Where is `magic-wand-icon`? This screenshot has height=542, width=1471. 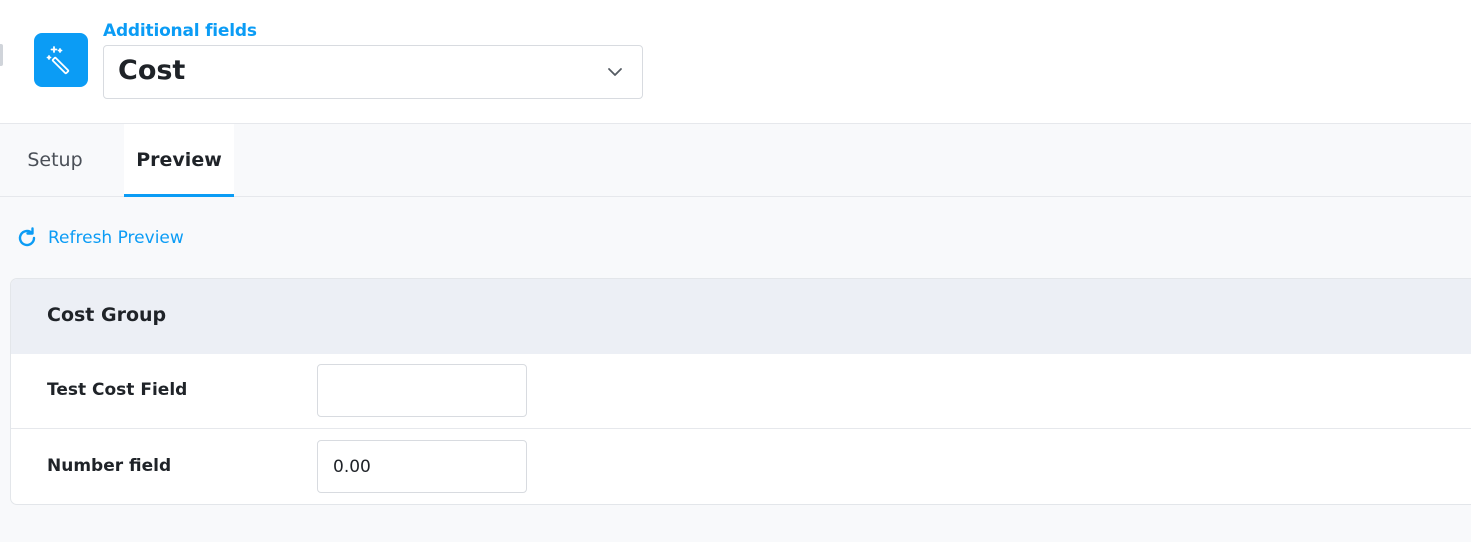 magic-wand-icon is located at coordinates (61, 60).